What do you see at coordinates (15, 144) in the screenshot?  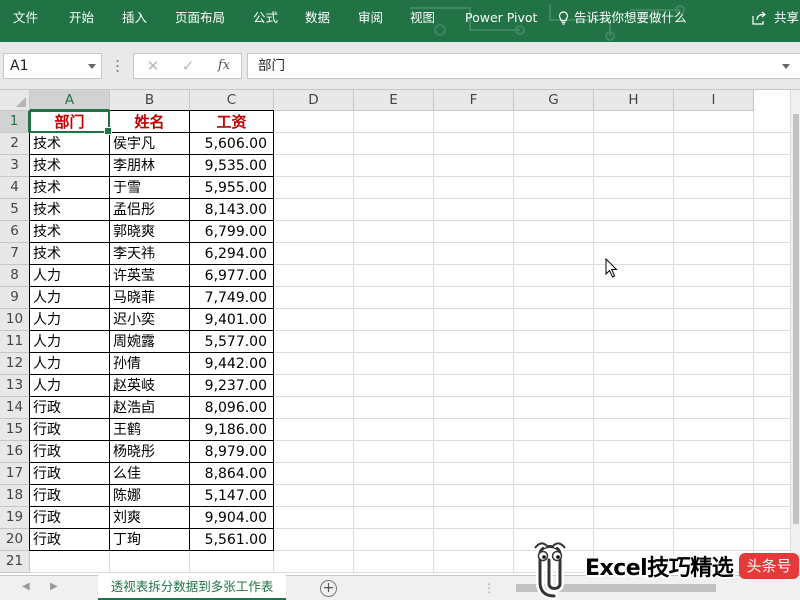 I see `row-header-2: 2` at bounding box center [15, 144].